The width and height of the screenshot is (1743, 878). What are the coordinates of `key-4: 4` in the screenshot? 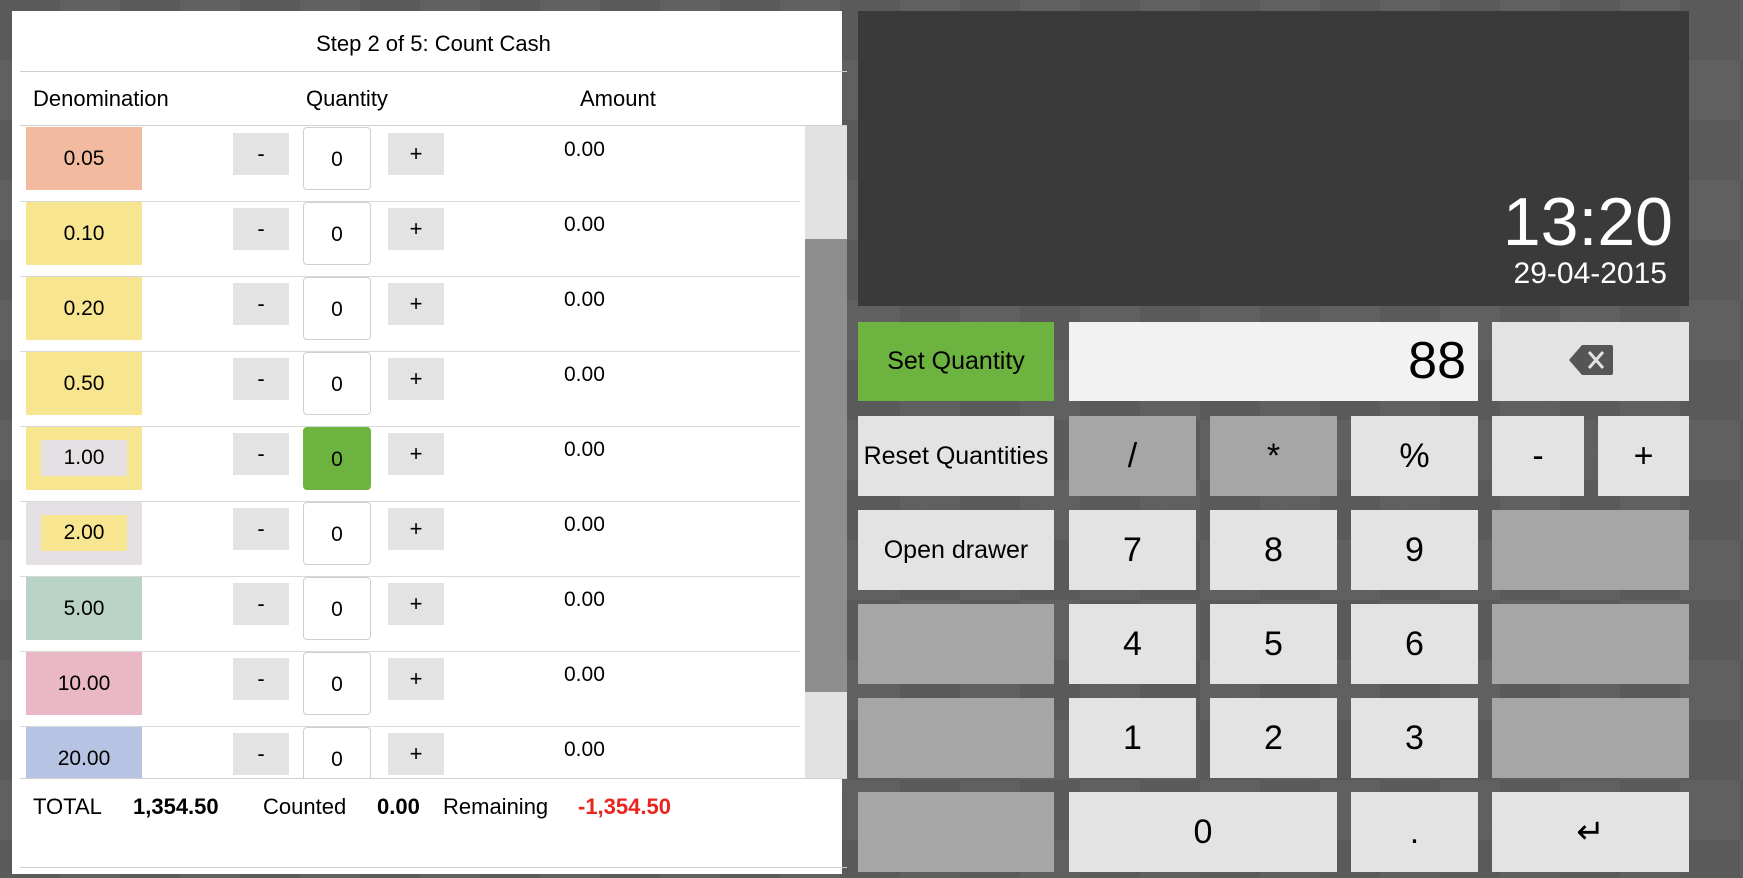 It's located at (1132, 644).